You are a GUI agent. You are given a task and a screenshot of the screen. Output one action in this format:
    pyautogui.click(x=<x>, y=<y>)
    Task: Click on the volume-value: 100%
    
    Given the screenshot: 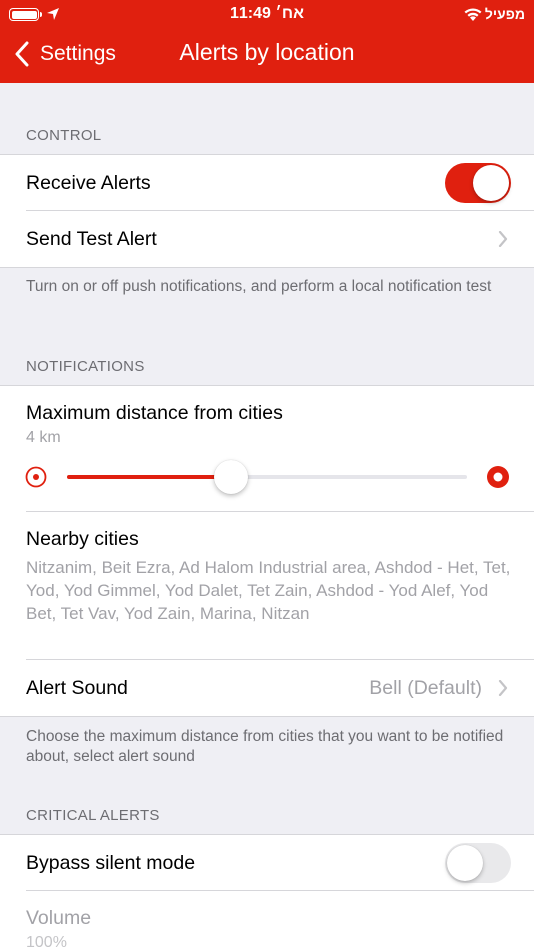 What is the action you would take?
    pyautogui.click(x=46, y=942)
    